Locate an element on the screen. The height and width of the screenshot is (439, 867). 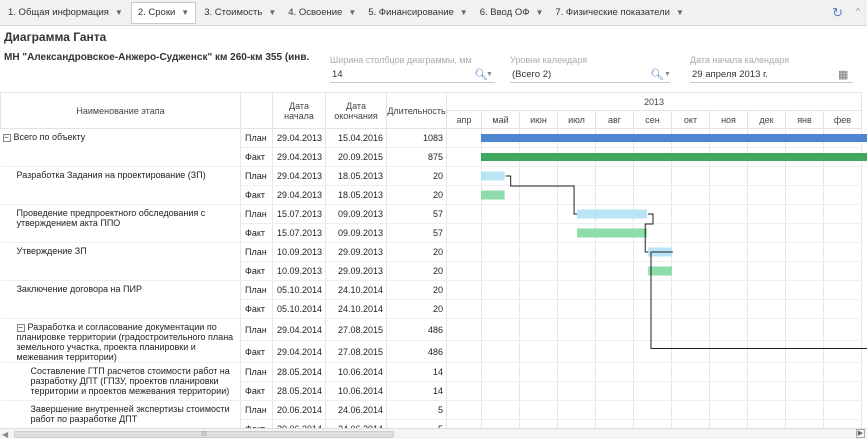
tab-physical-indicators: 7. Физические показатели ▼ is located at coordinates (619, 13).